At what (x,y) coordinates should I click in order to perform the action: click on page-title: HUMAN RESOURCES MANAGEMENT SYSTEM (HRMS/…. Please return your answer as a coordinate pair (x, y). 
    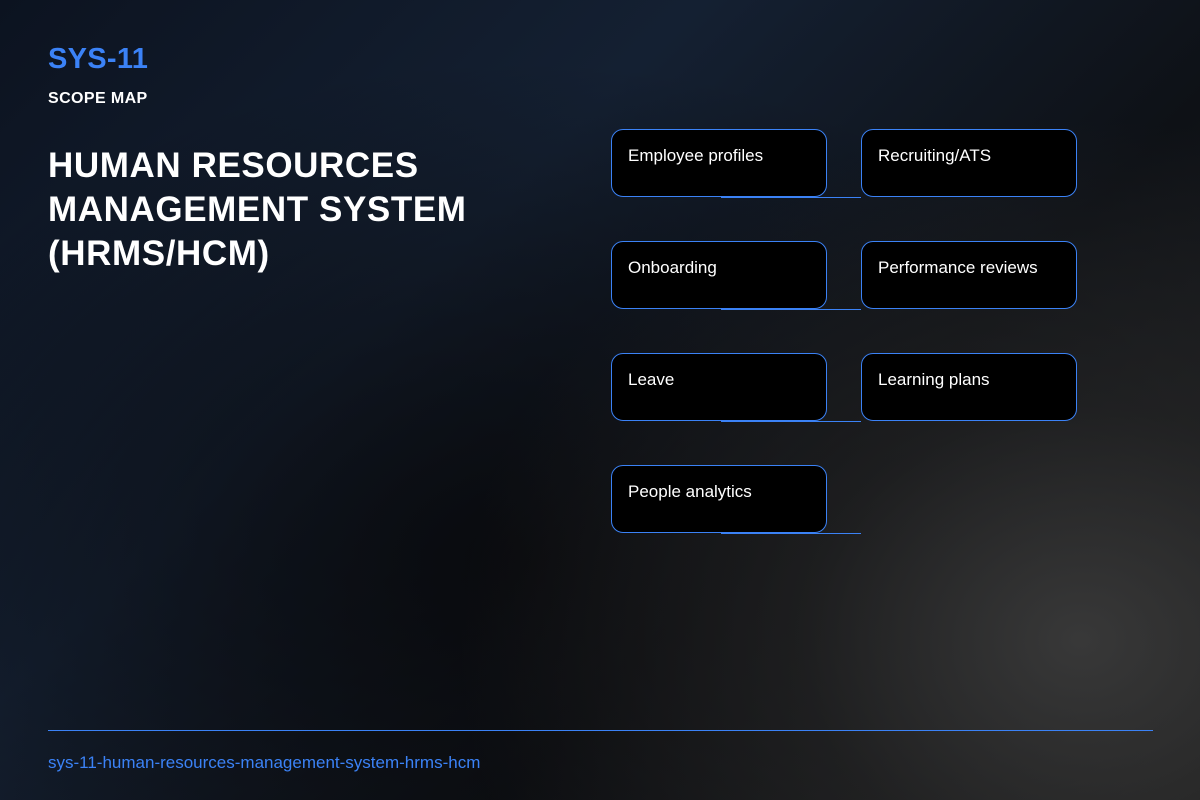
    Looking at the image, I should click on (257, 209).